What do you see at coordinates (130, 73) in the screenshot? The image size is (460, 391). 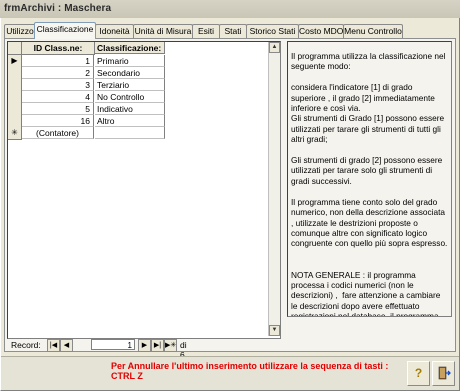 I see `cell-classificazione: Secondario` at bounding box center [130, 73].